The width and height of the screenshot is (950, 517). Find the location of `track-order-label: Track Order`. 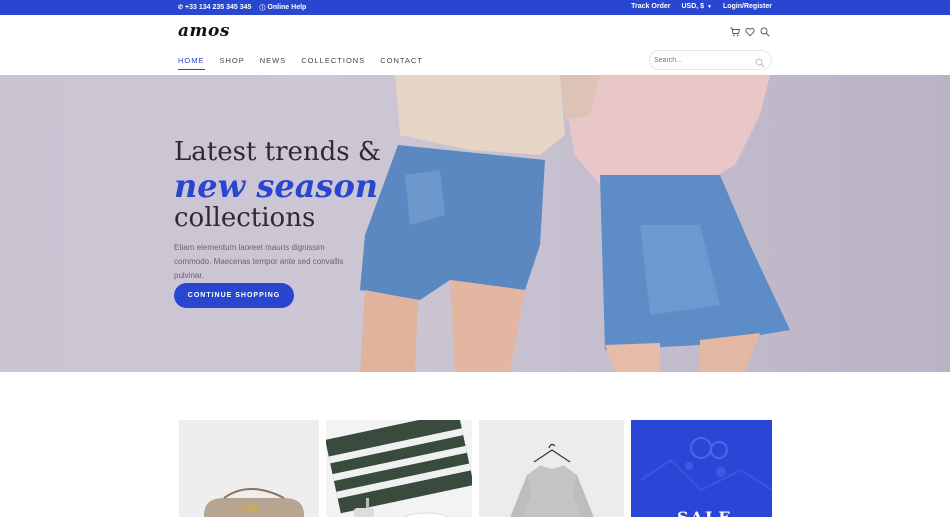

track-order-label: Track Order is located at coordinates (651, 6).